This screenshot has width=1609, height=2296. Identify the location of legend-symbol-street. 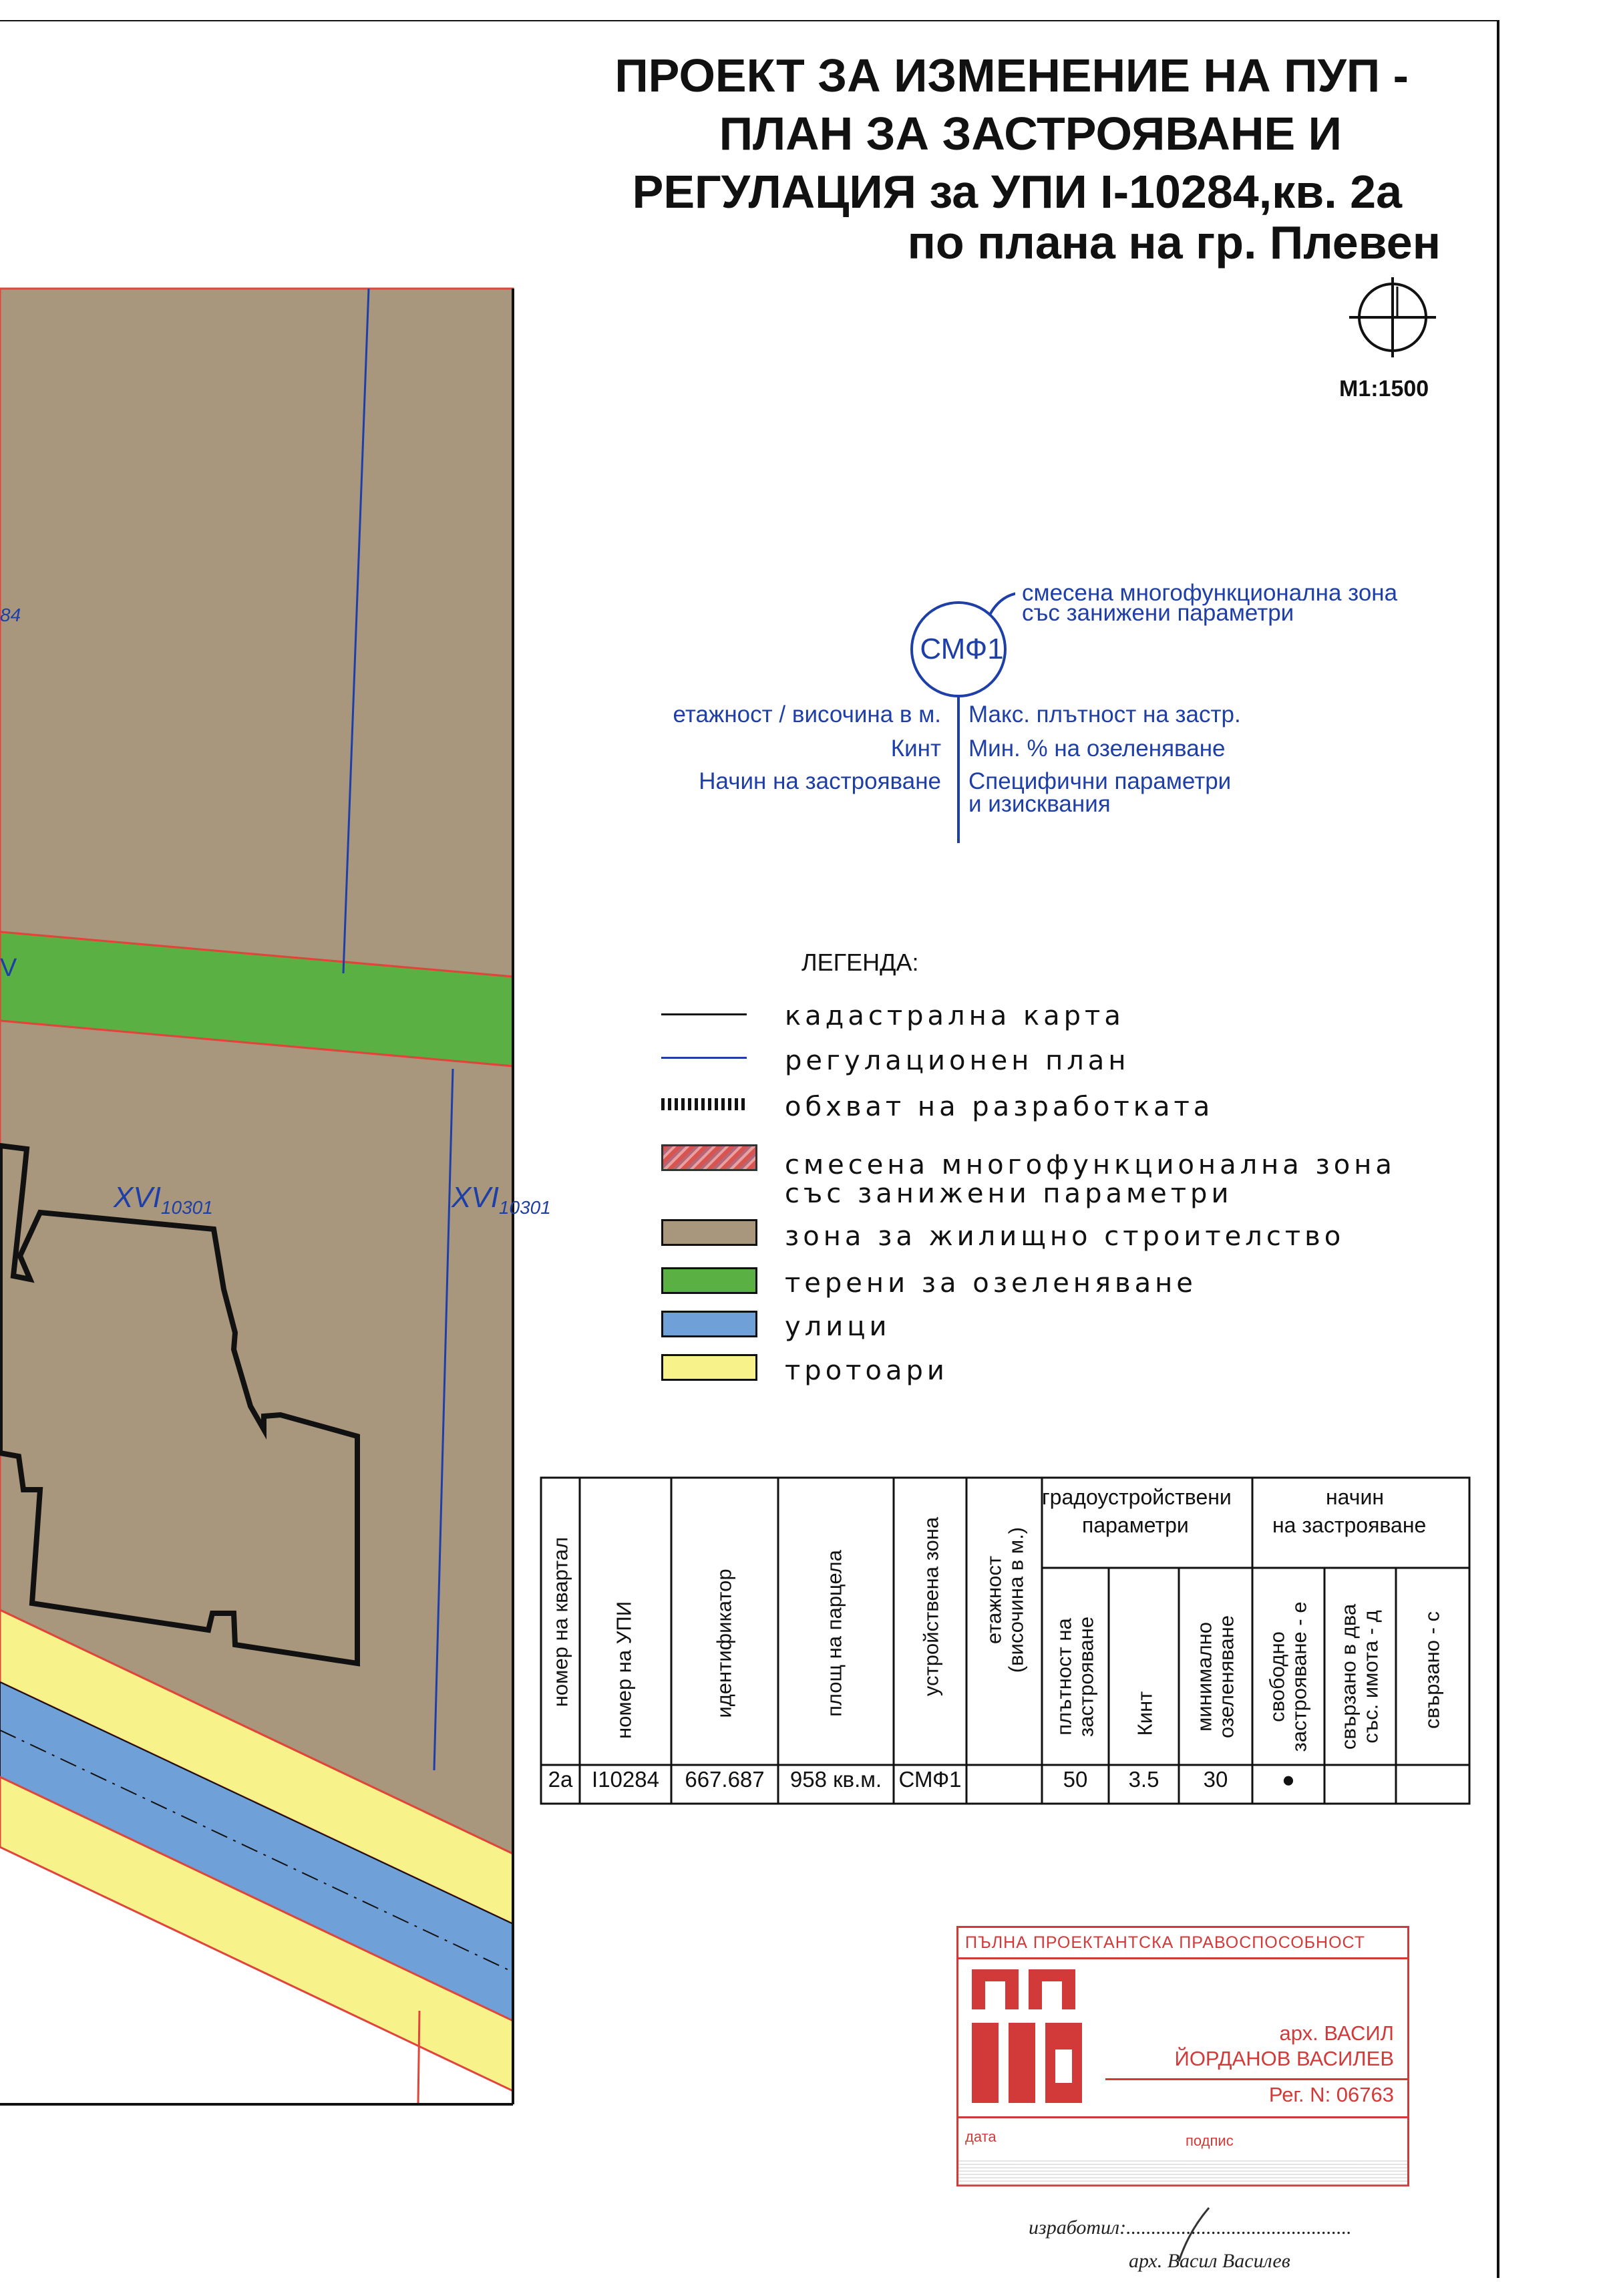
(709, 1324).